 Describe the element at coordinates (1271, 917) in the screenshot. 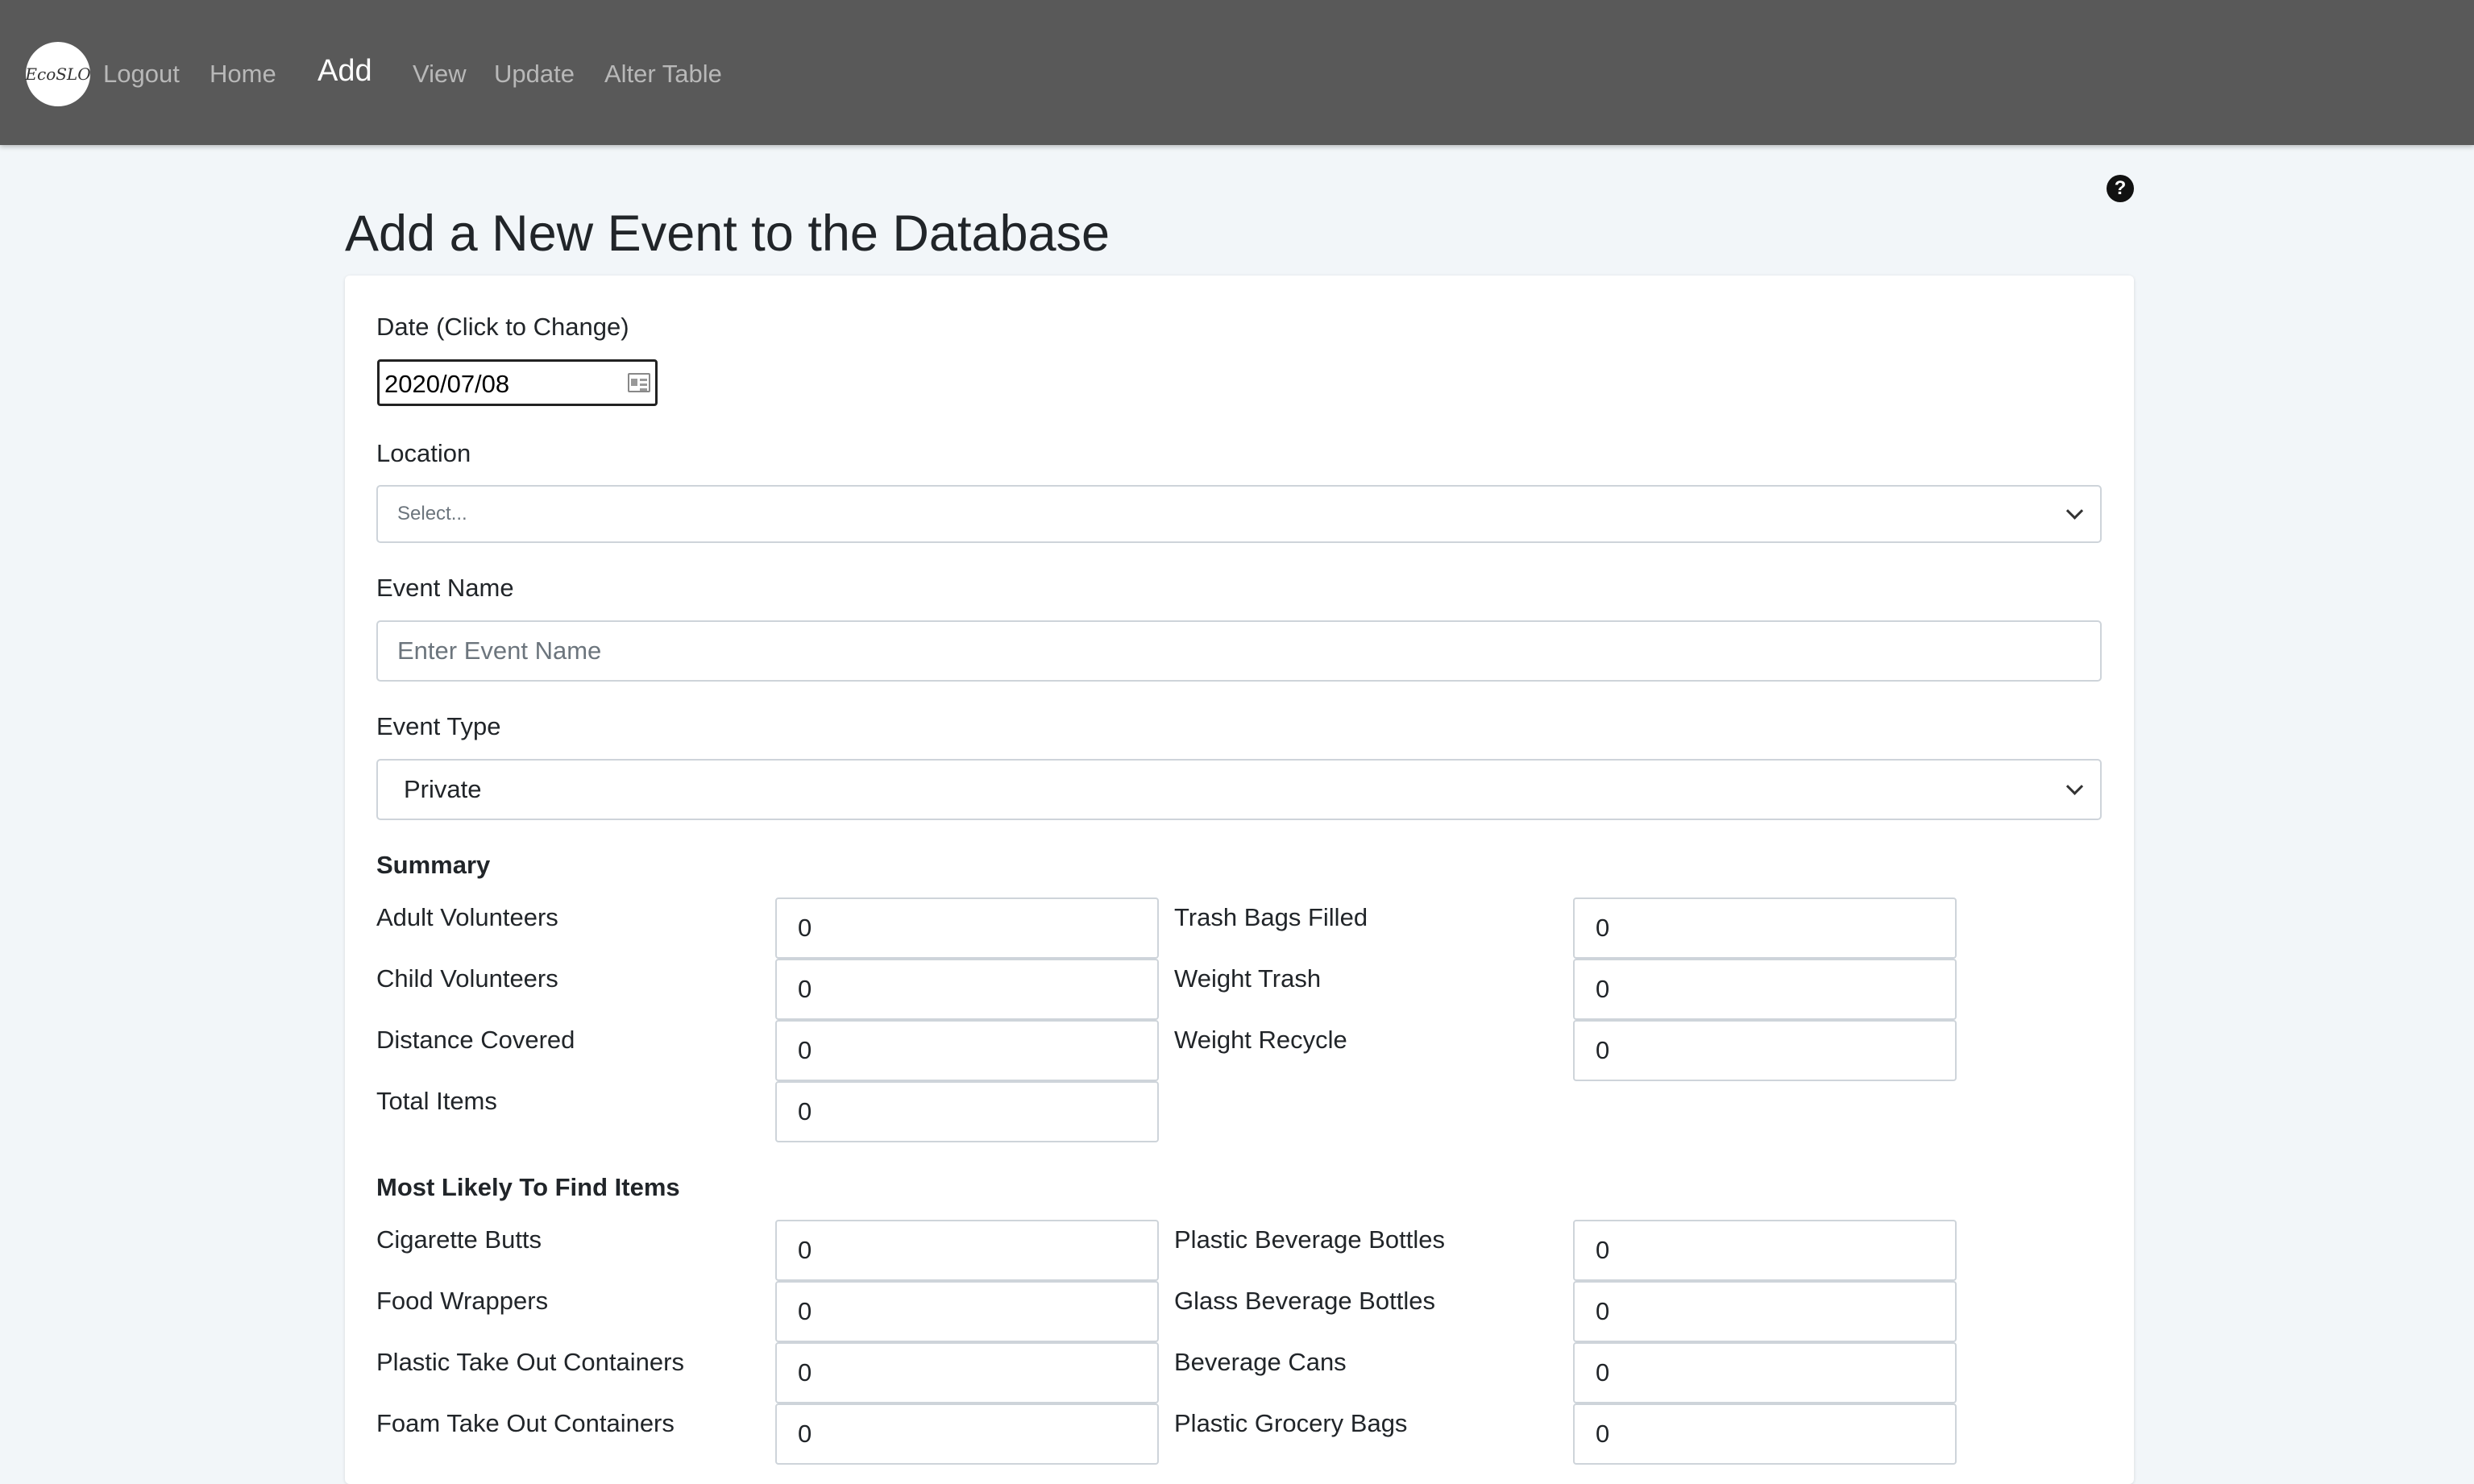

I see `trash-bags-filled-label: Trash Bags Filled` at that location.